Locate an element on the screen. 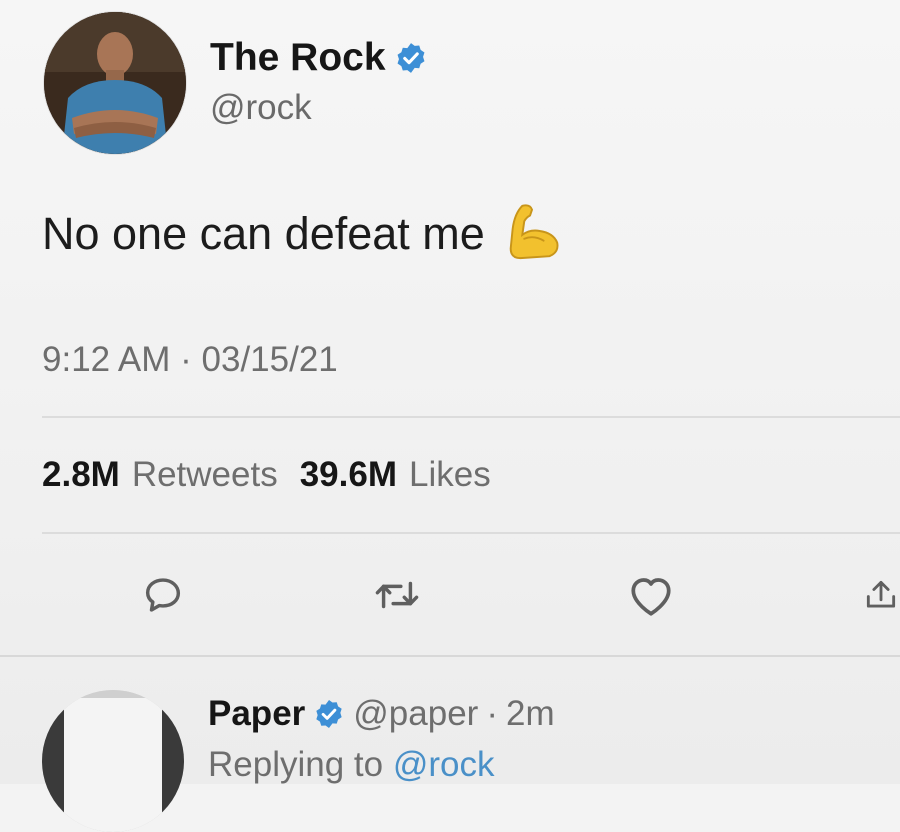  reply-time: 2m is located at coordinates (530, 714).